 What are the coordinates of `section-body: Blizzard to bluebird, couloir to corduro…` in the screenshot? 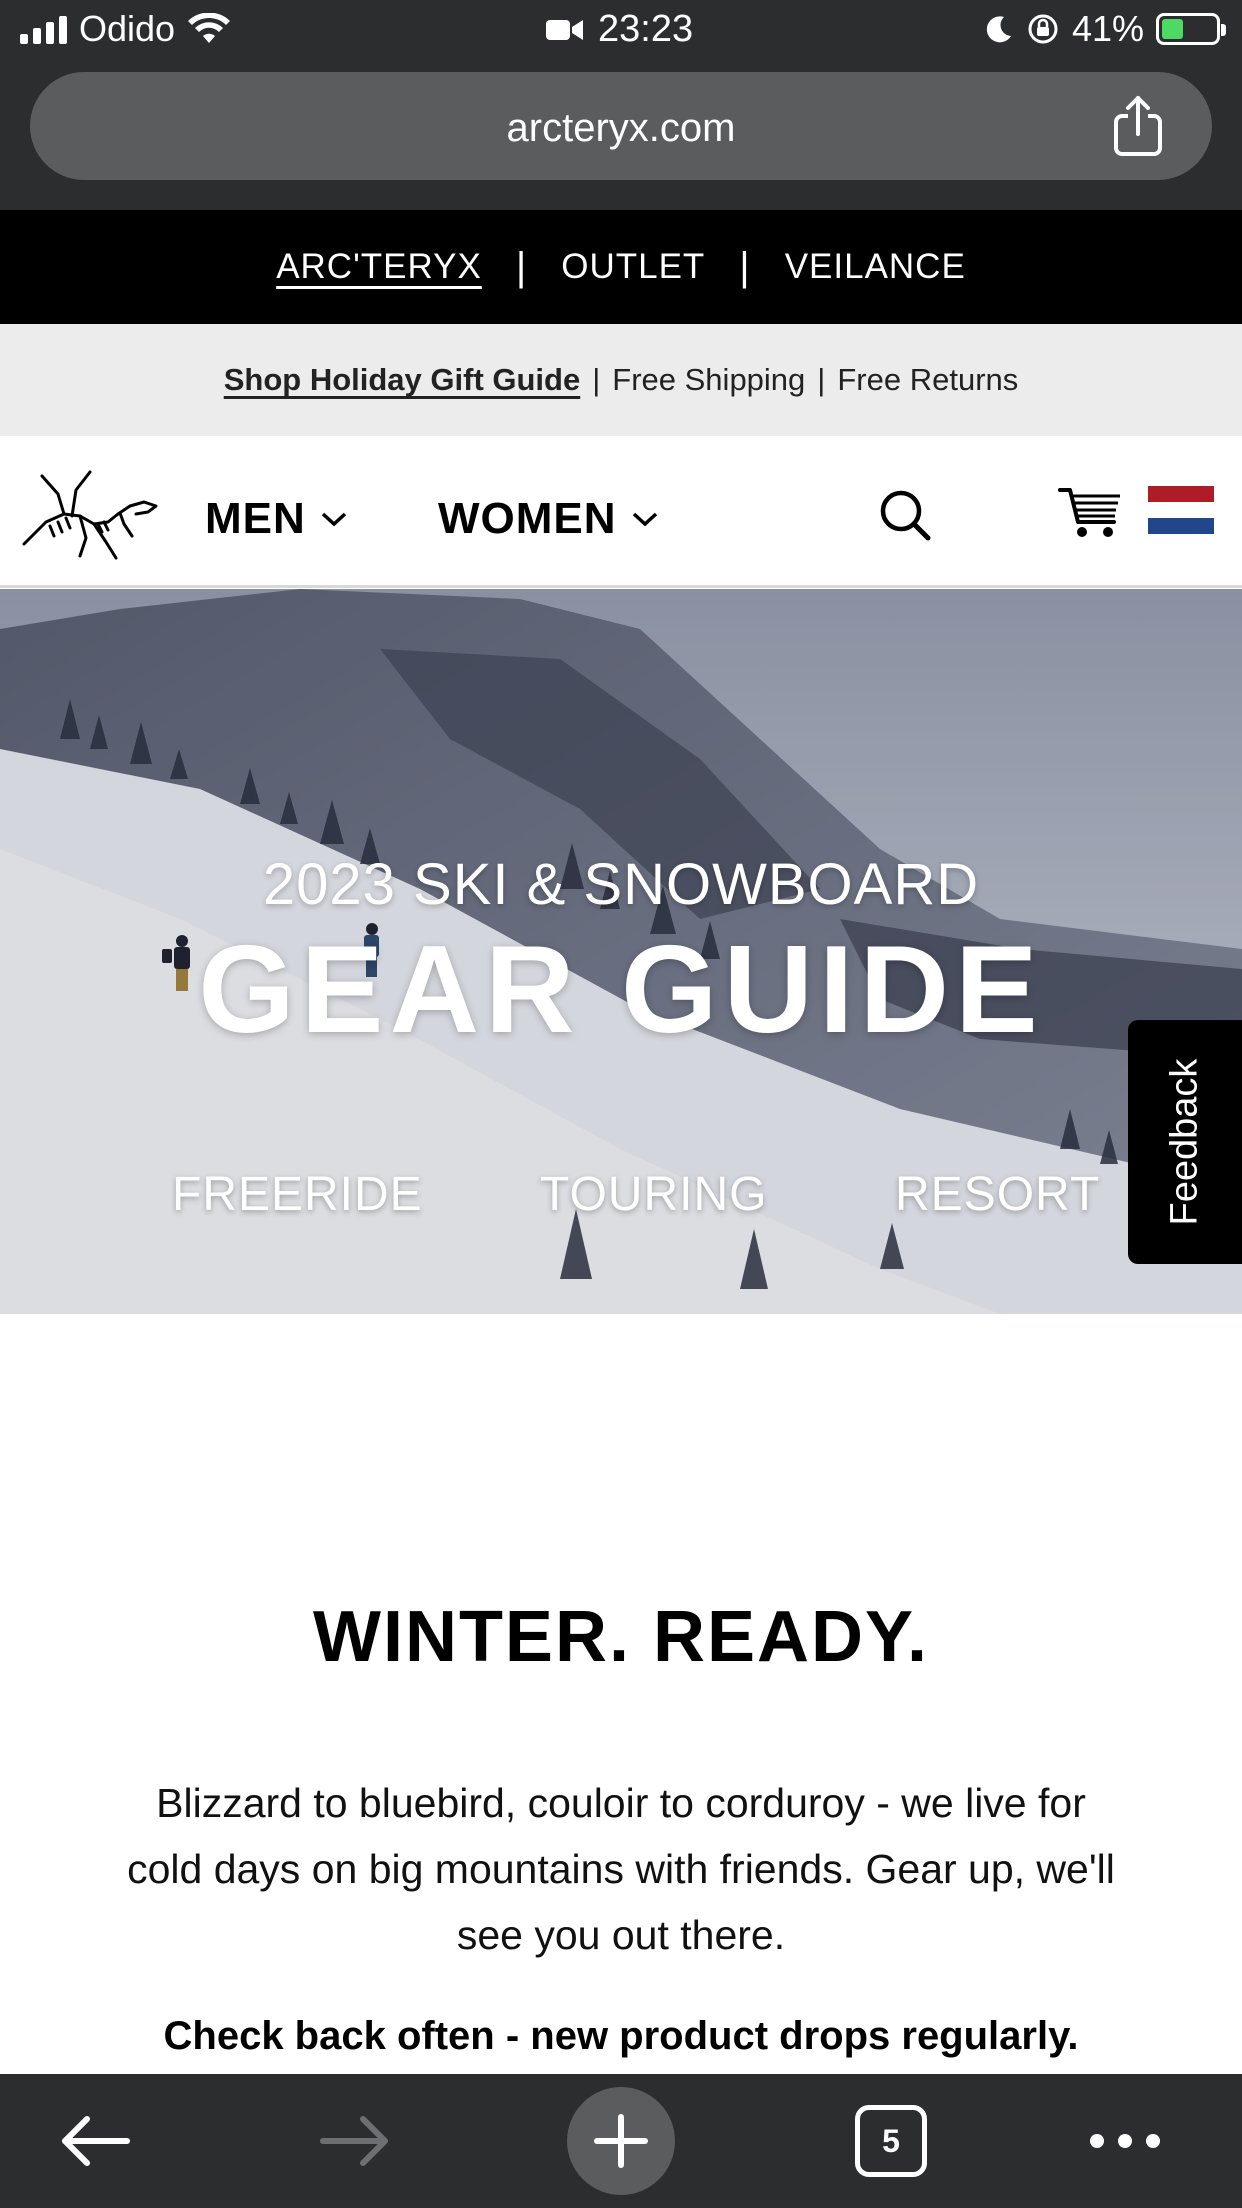 It's located at (621, 1869).